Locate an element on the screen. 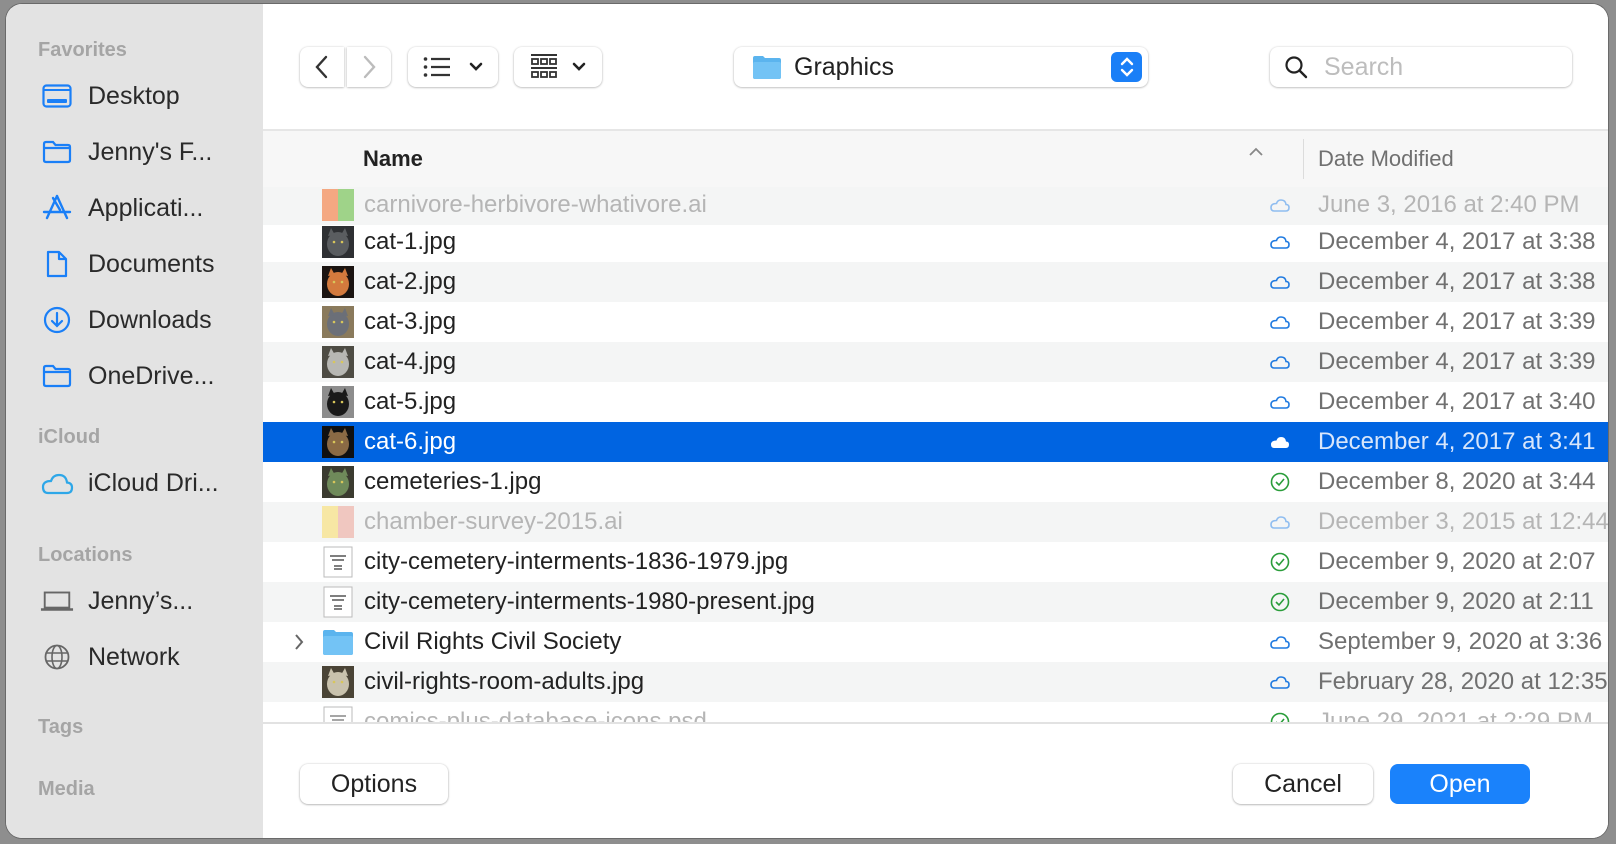 The width and height of the screenshot is (1616, 844). file-name: cat-6.jpg is located at coordinates (410, 441).